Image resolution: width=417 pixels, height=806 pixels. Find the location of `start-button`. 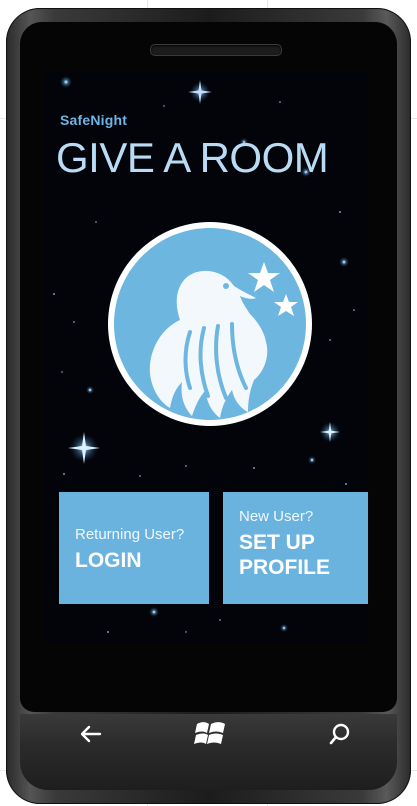

start-button is located at coordinates (210, 734).